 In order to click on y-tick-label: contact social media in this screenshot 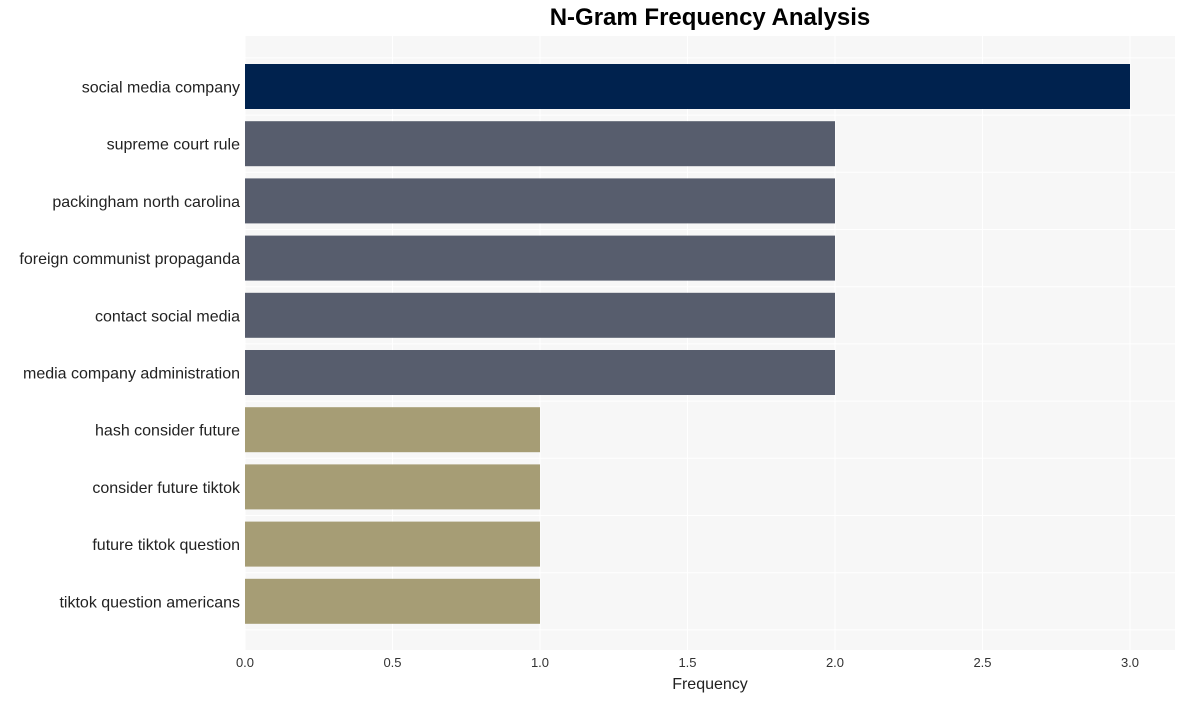, I will do `click(167, 316)`.